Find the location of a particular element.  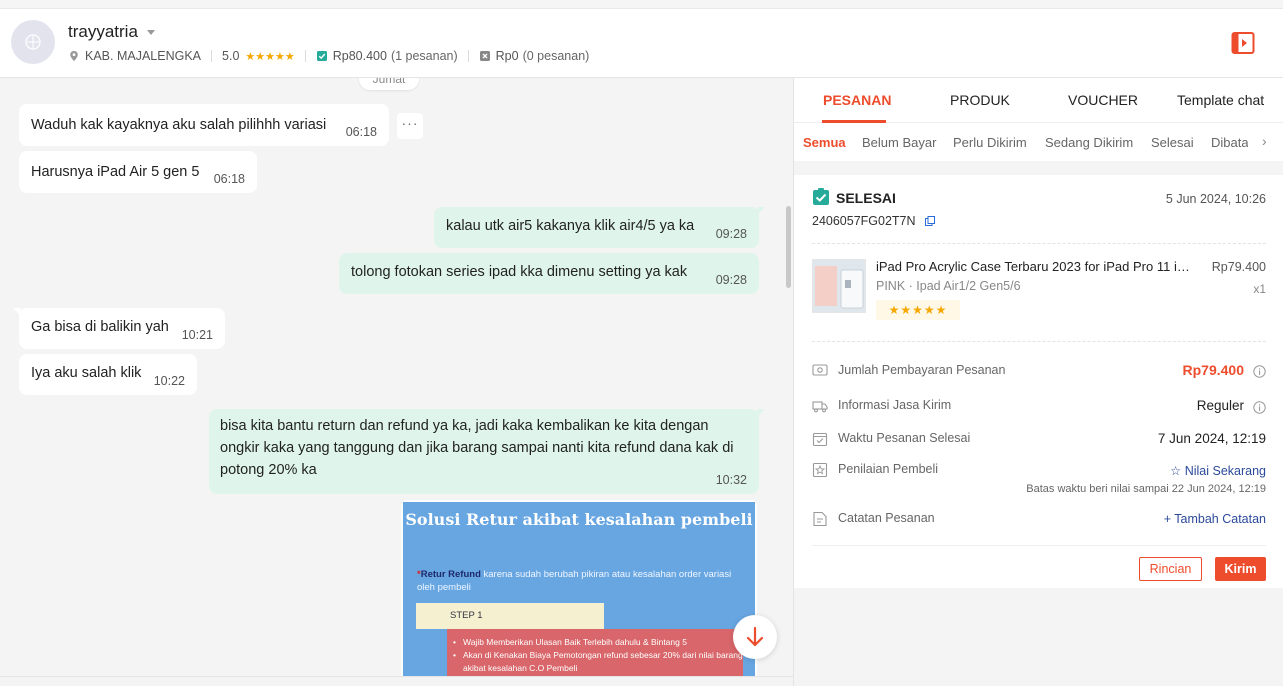

check-clipboard-icon is located at coordinates (321, 56).